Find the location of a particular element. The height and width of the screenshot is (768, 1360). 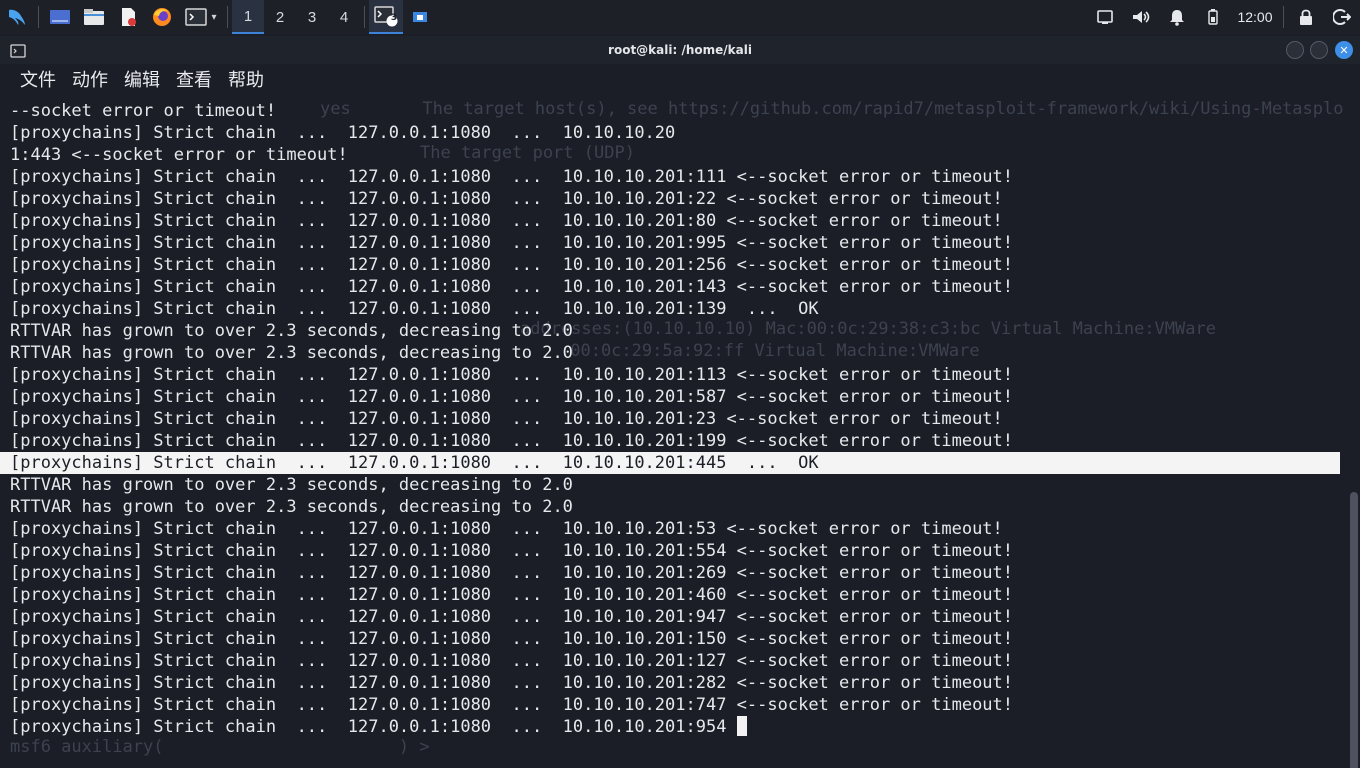

volume-icon is located at coordinates (1141, 17).